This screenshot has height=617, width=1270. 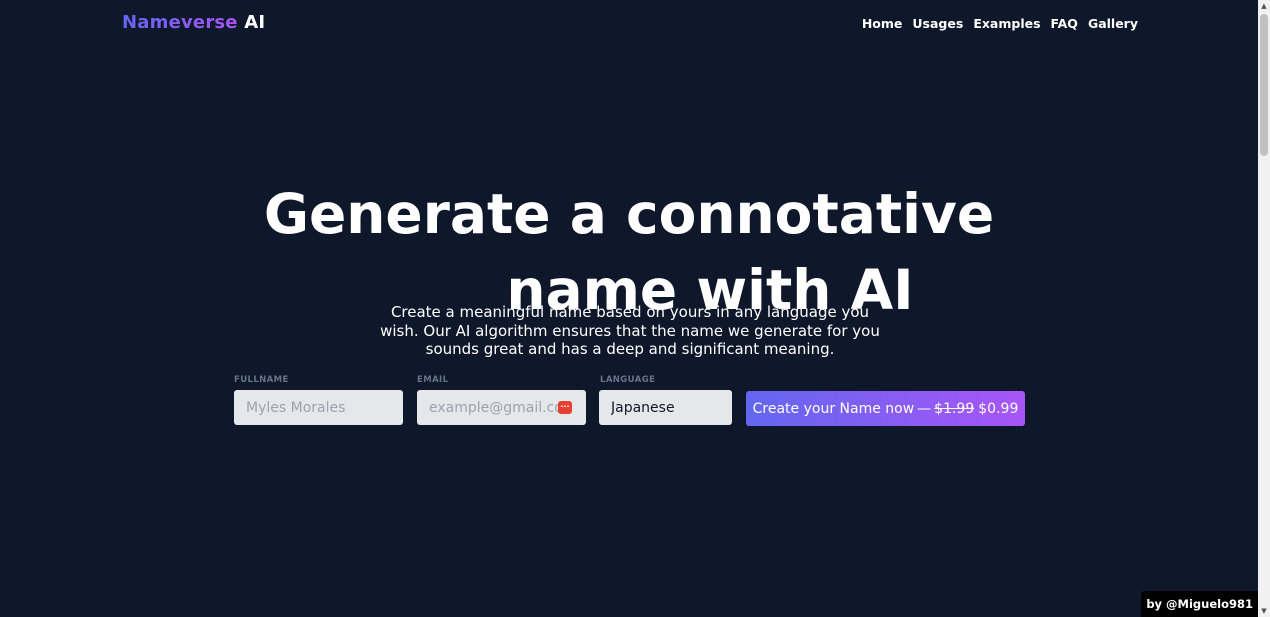 What do you see at coordinates (261, 380) in the screenshot?
I see `fullname-label: FULLNAME` at bounding box center [261, 380].